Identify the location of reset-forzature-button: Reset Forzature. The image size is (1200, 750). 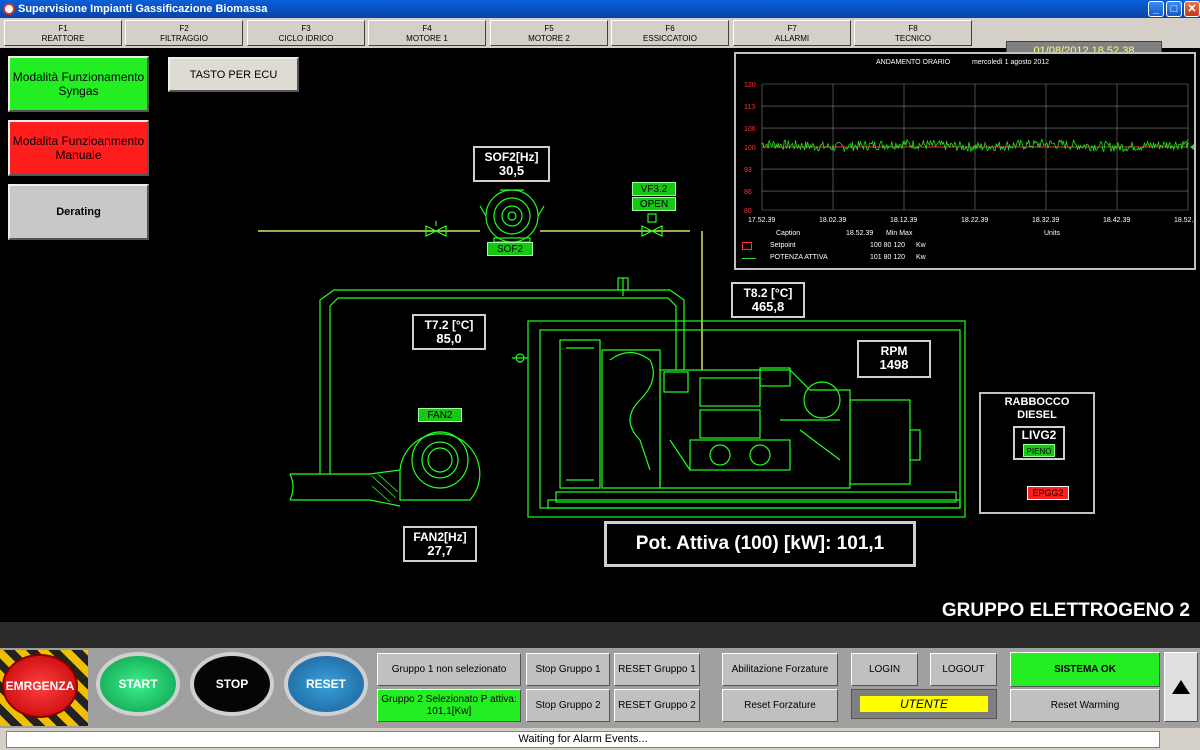
(780, 705).